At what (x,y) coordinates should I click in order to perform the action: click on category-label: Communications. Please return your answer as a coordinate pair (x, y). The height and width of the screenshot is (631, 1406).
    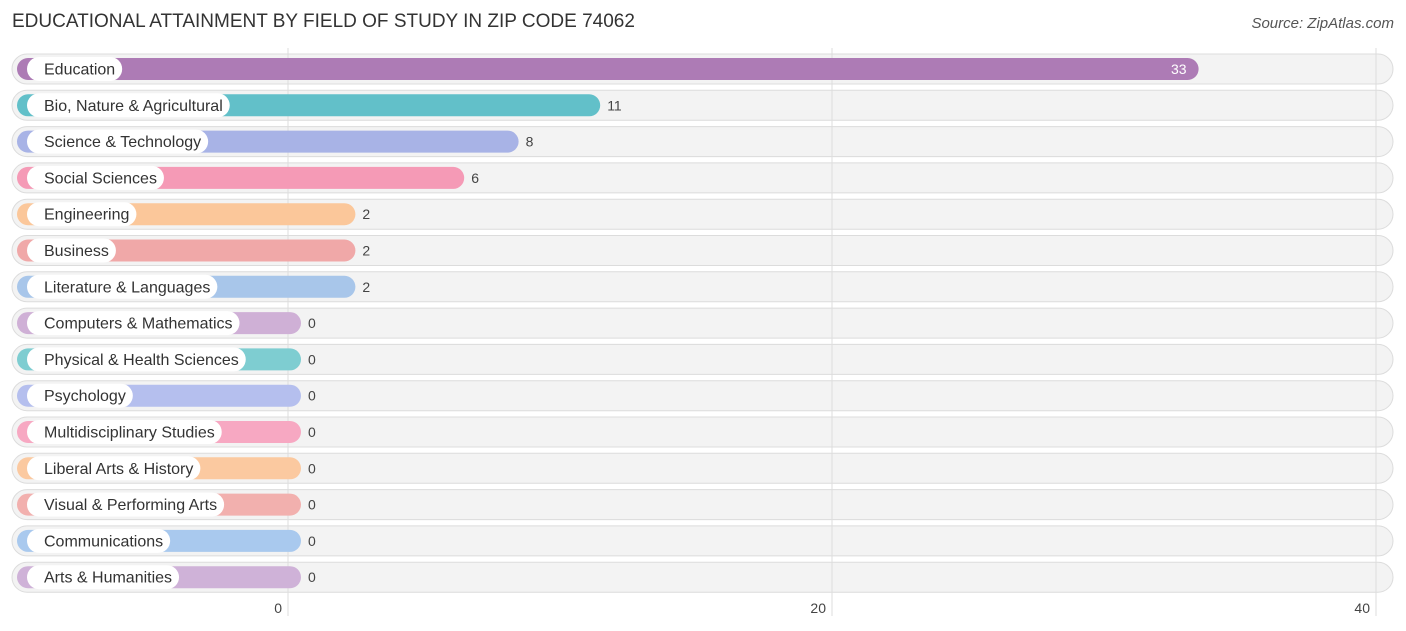
    Looking at the image, I should click on (103, 541).